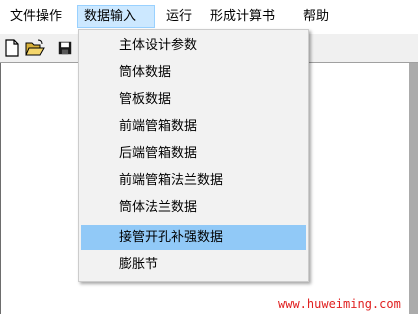 This screenshot has width=418, height=314. I want to click on menu-item-expansion-joint: 膨胀节, so click(193, 264).